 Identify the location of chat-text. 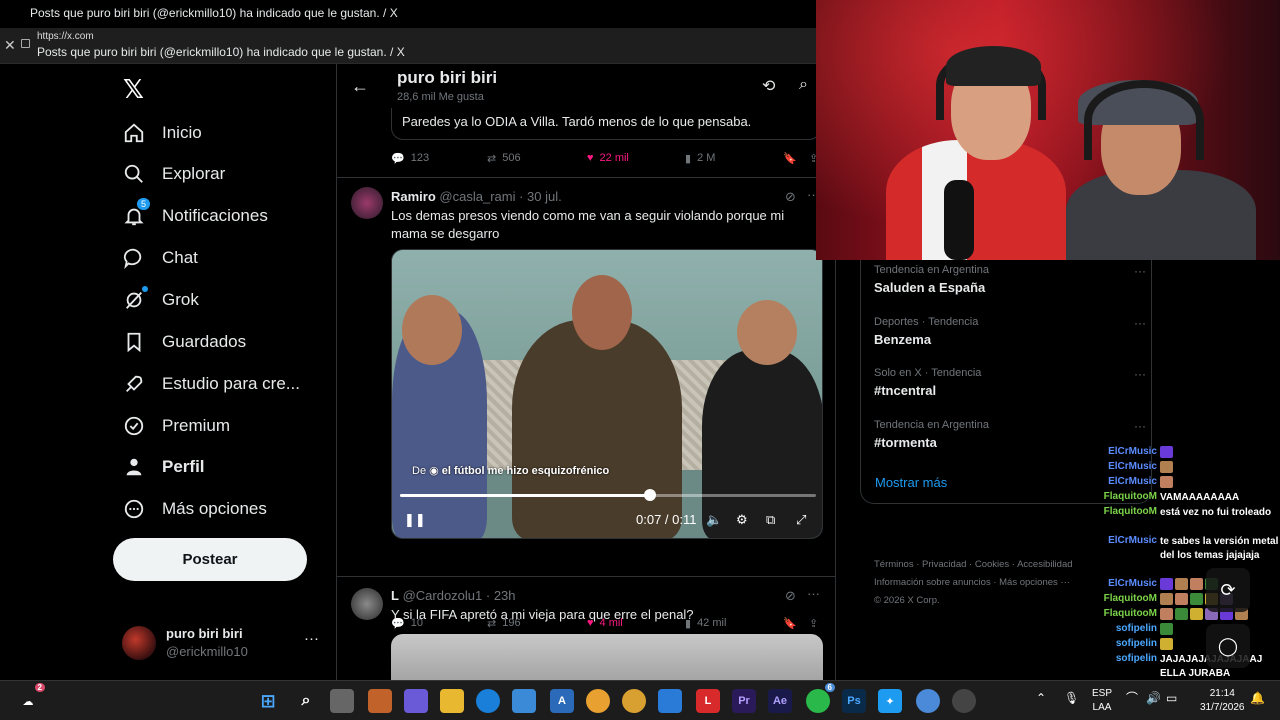
(1167, 468).